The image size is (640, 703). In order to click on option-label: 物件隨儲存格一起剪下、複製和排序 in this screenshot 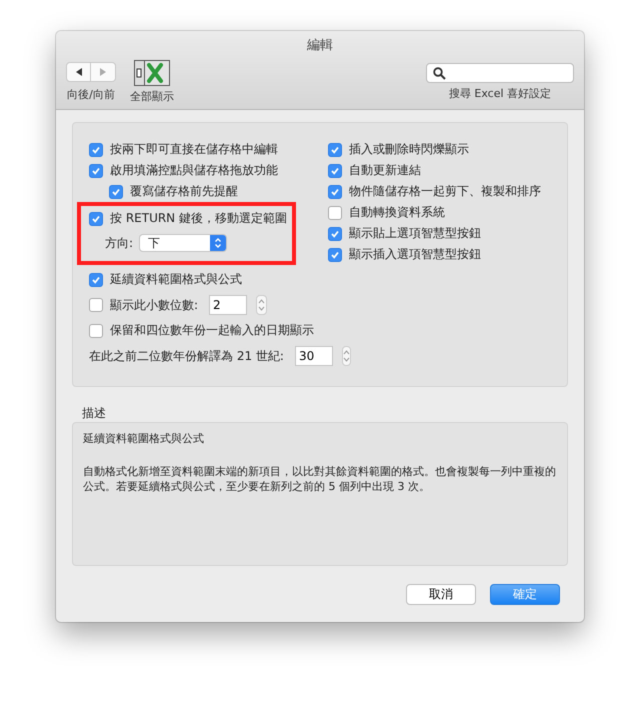, I will do `click(445, 191)`.